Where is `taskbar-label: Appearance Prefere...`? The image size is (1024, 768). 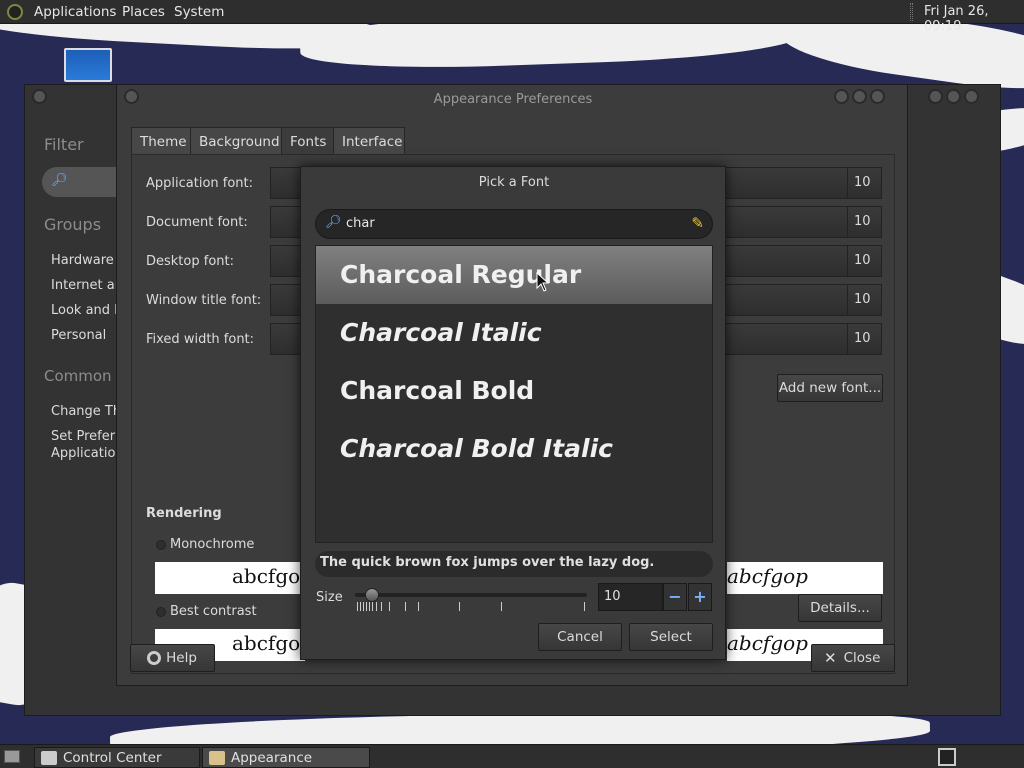
taskbar-label: Appearance Prefere... is located at coordinates (272, 759).